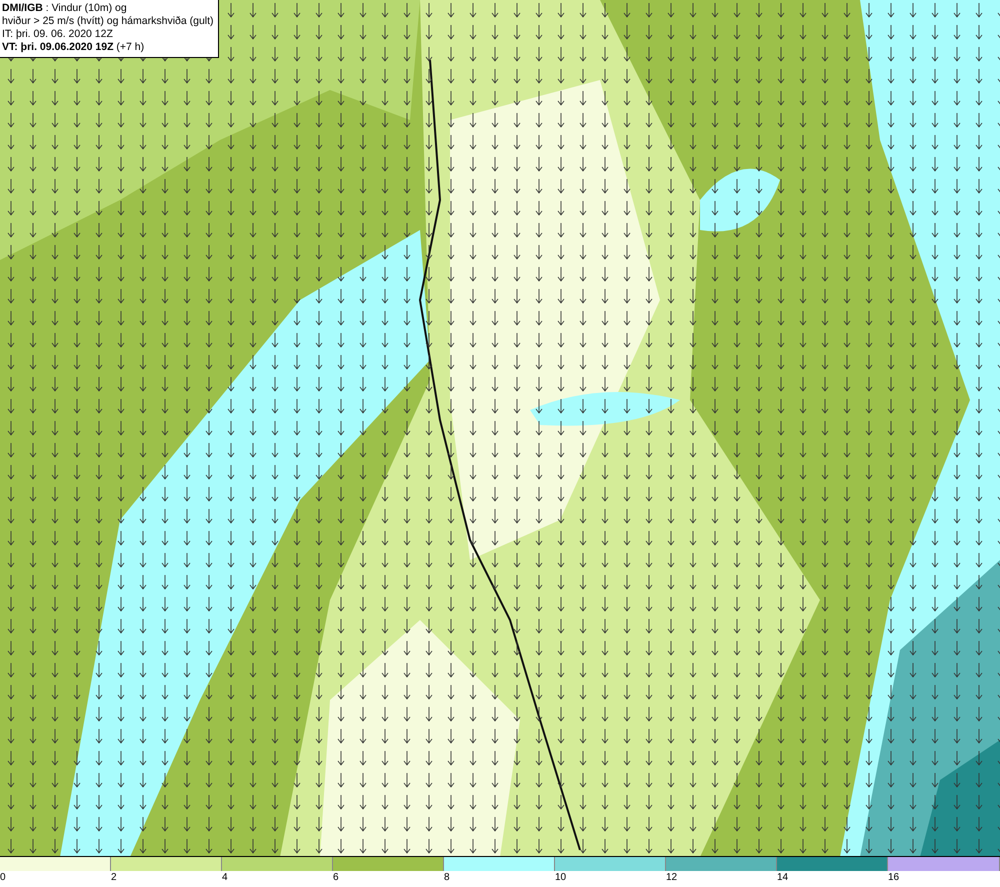 The image size is (1000, 887). Describe the element at coordinates (560, 877) in the screenshot. I see `legend-tick-label: 10` at that location.